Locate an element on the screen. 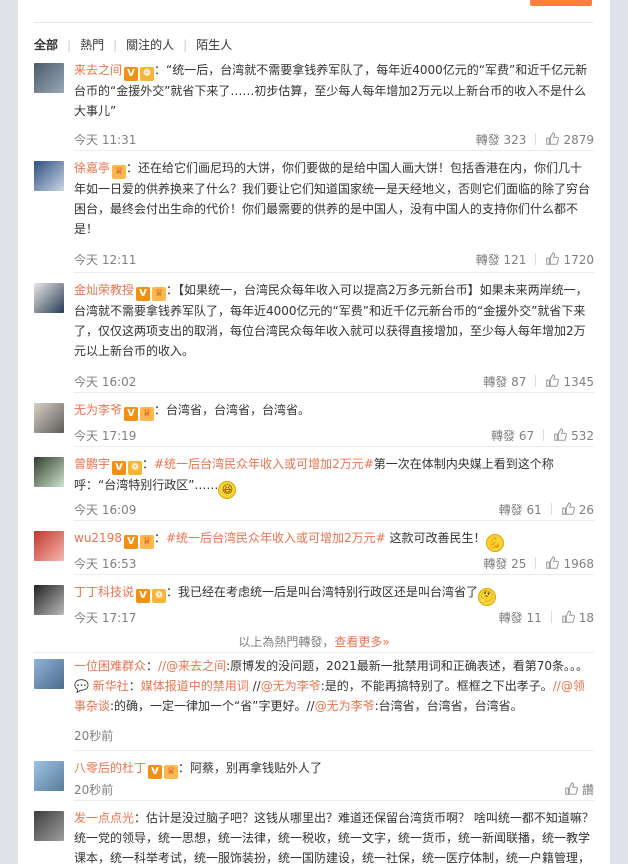 The height and width of the screenshot is (864, 628). submit-button is located at coordinates (561, 3).